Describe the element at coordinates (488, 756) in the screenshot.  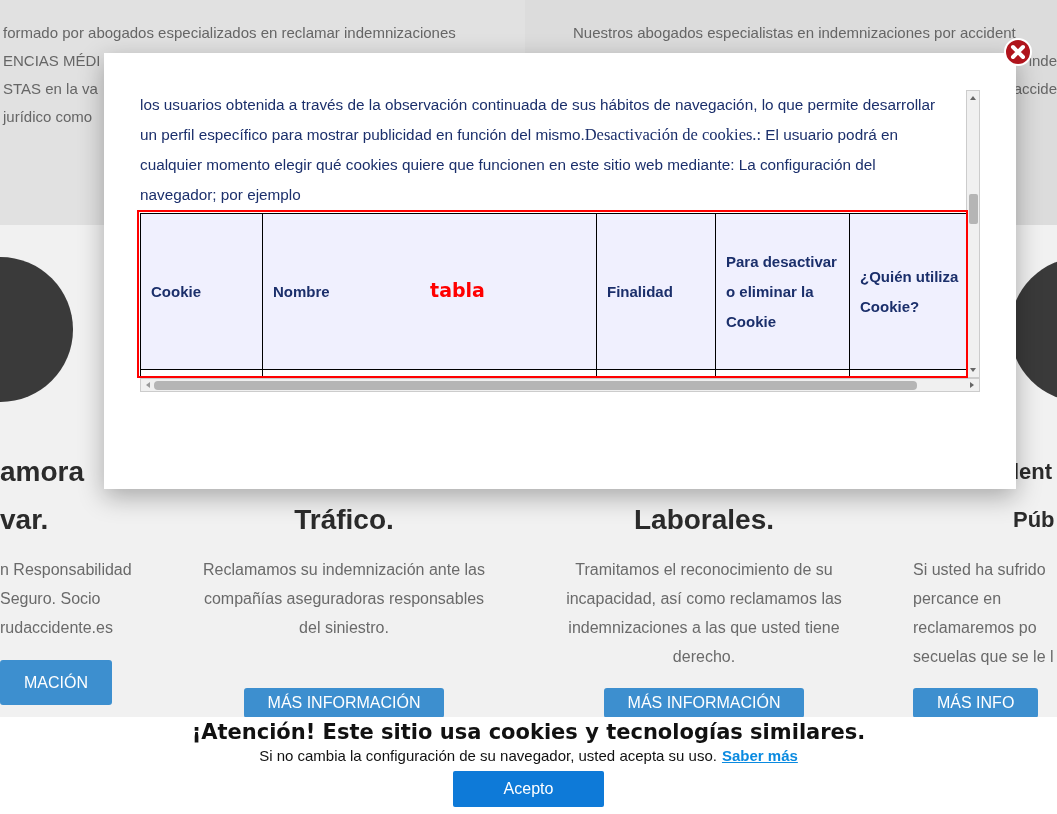
I see `banner-text: Si no cambia la configuración de su navegador, usted acepta su uso.` at that location.